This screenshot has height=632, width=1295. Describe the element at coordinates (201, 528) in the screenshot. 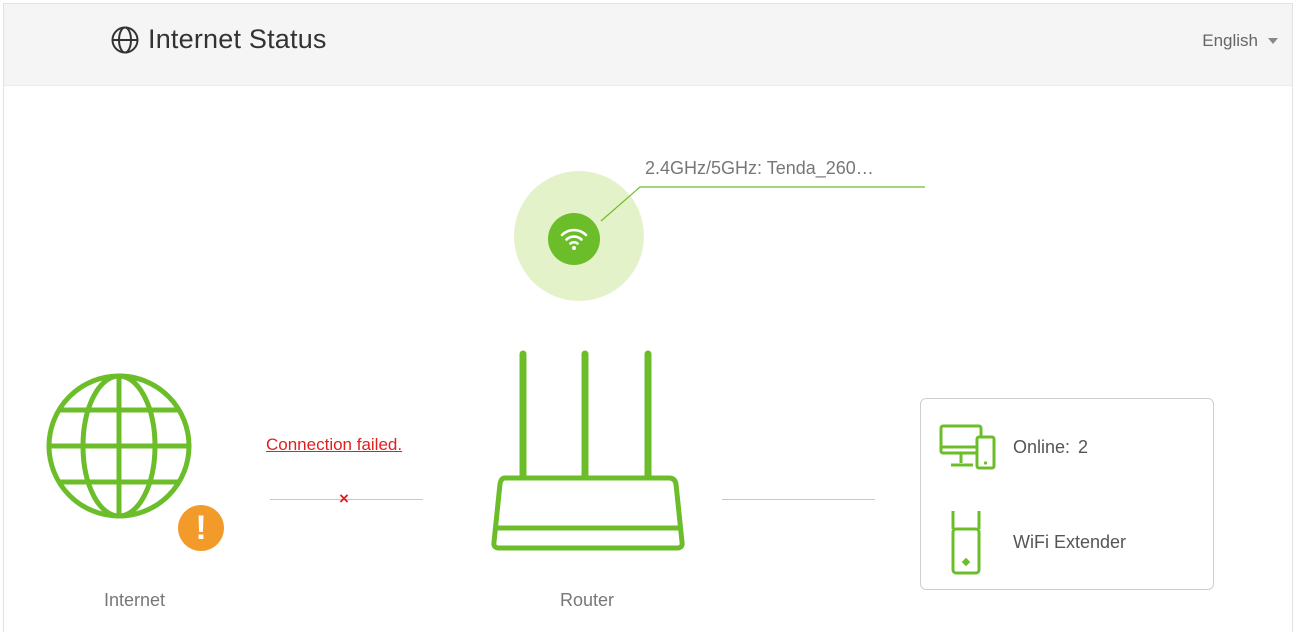

I see `warning-icon: !` at that location.